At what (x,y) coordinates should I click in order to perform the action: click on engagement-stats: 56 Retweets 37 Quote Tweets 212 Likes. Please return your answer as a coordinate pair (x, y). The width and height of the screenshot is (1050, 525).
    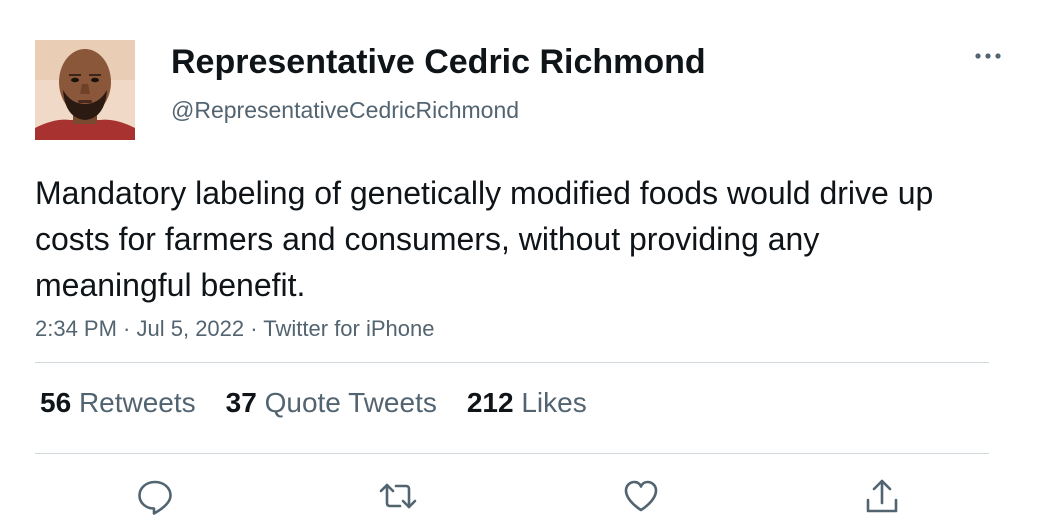
    Looking at the image, I should click on (313, 403).